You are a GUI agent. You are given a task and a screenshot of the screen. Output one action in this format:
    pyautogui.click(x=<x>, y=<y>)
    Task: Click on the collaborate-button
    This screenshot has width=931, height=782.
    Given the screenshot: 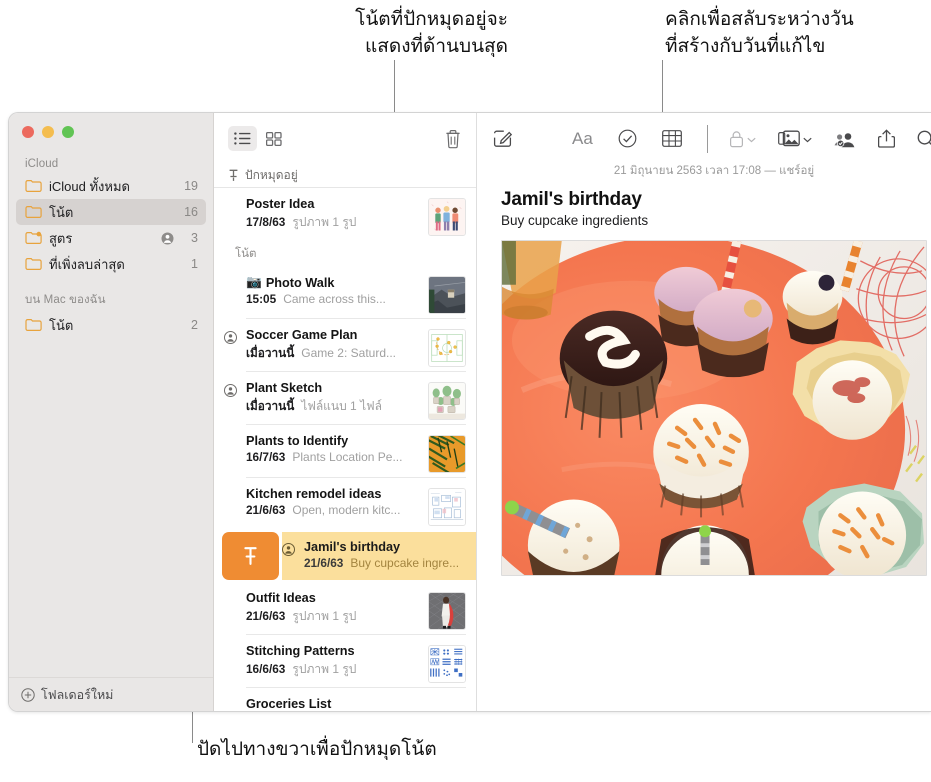 What is the action you would take?
    pyautogui.click(x=845, y=139)
    